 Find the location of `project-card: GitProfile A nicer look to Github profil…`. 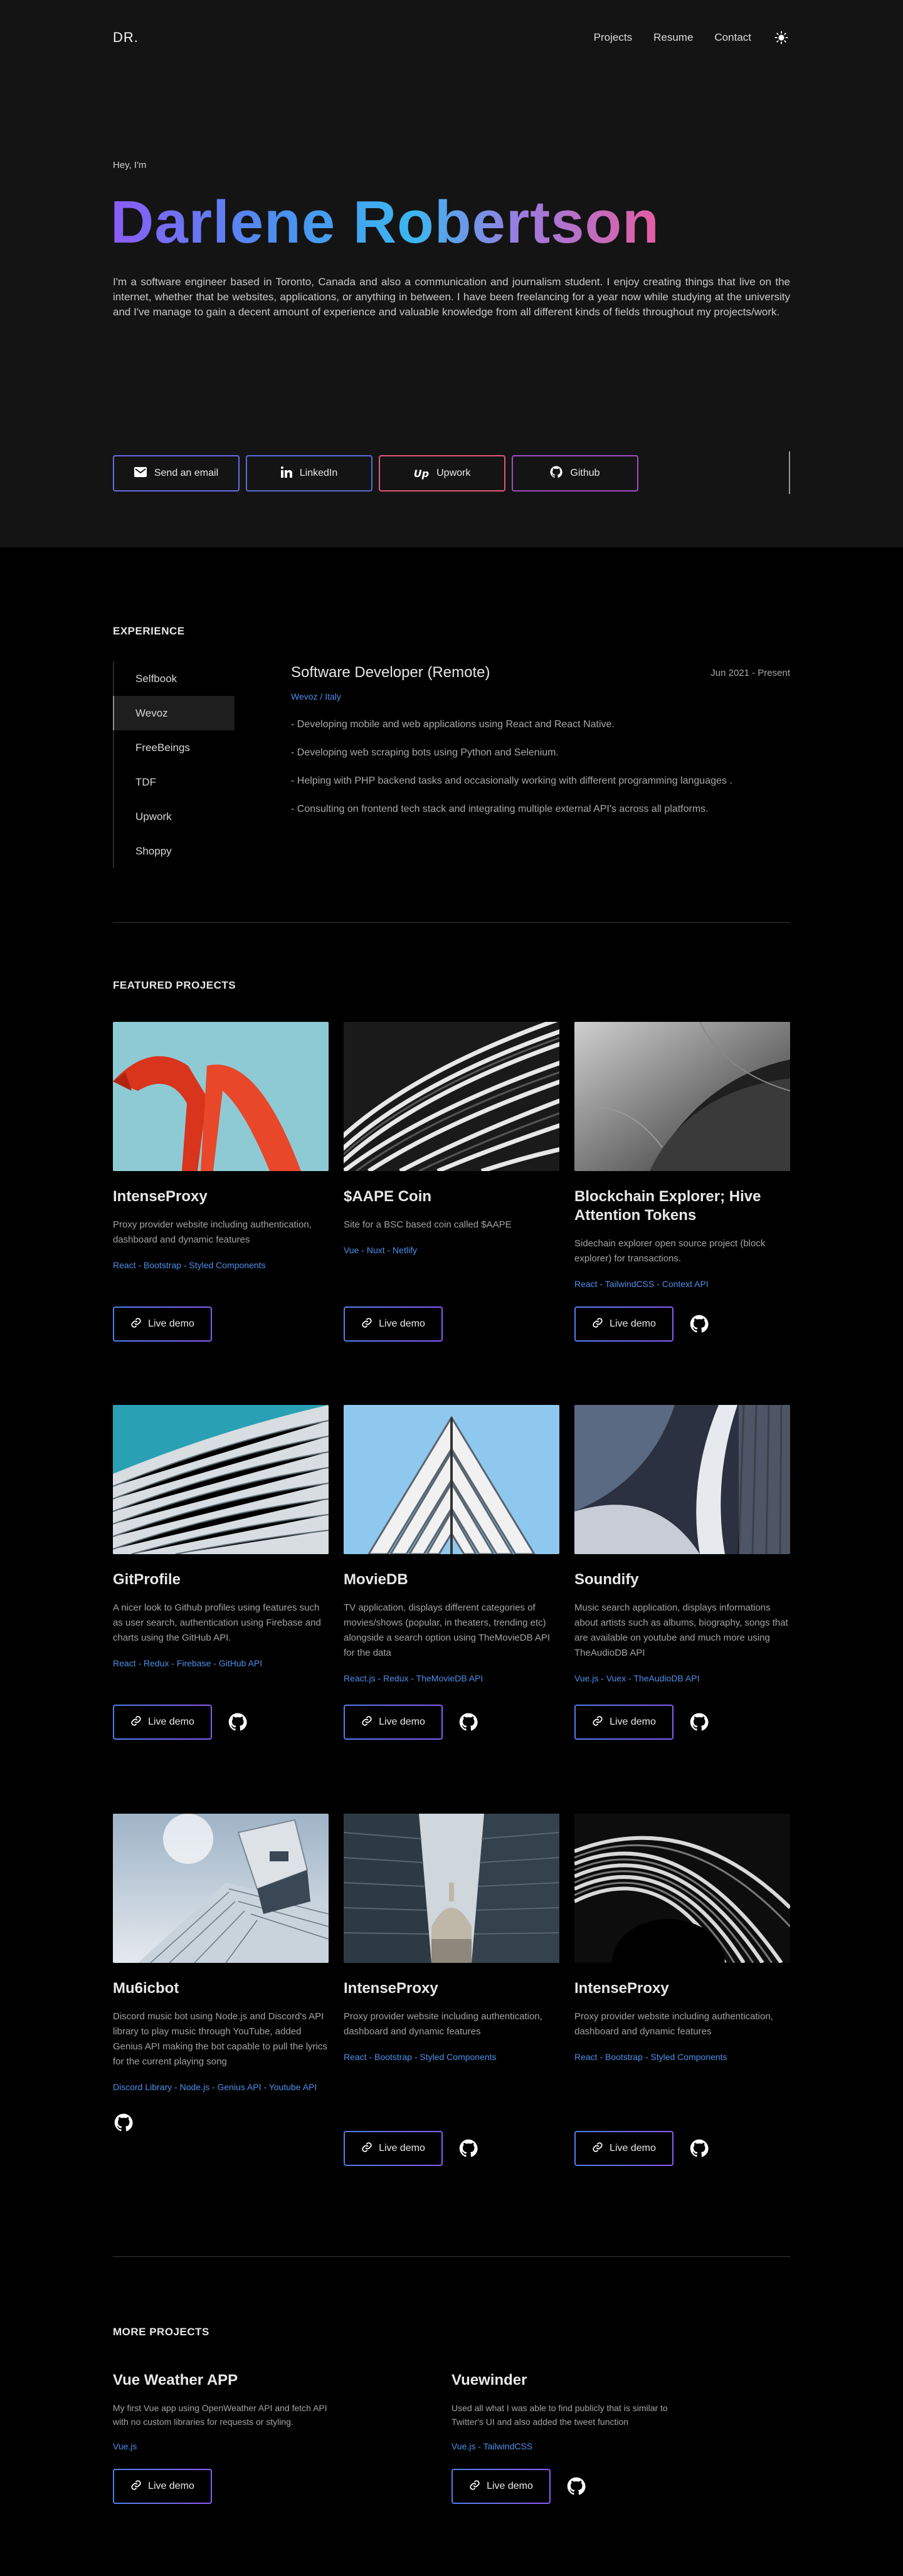

project-card: GitProfile A nicer look to Github profil… is located at coordinates (221, 1610).